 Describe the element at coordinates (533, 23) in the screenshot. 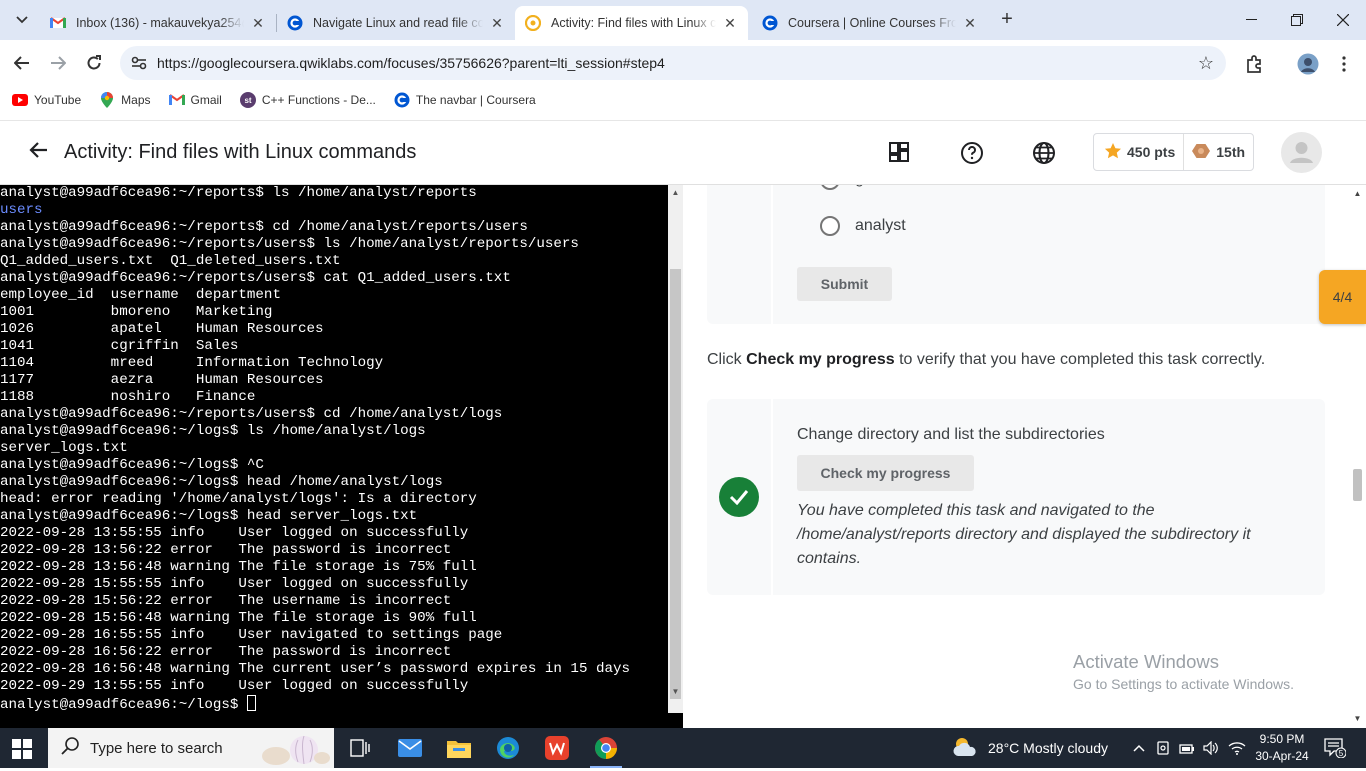

I see `qwiklabs-icon` at that location.